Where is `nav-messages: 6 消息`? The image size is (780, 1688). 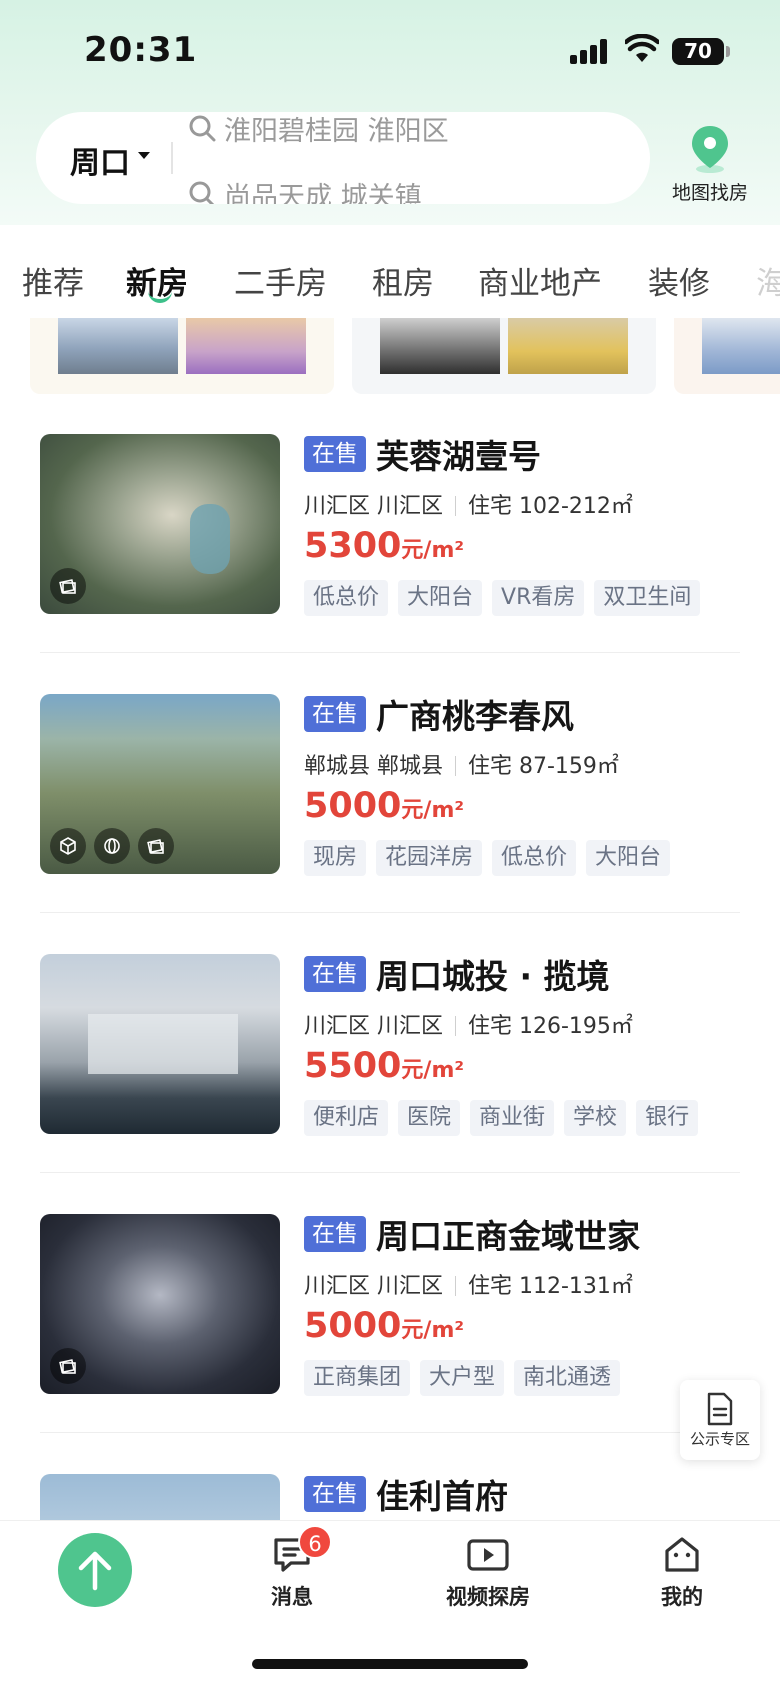
nav-messages: 6 消息 is located at coordinates (292, 1568).